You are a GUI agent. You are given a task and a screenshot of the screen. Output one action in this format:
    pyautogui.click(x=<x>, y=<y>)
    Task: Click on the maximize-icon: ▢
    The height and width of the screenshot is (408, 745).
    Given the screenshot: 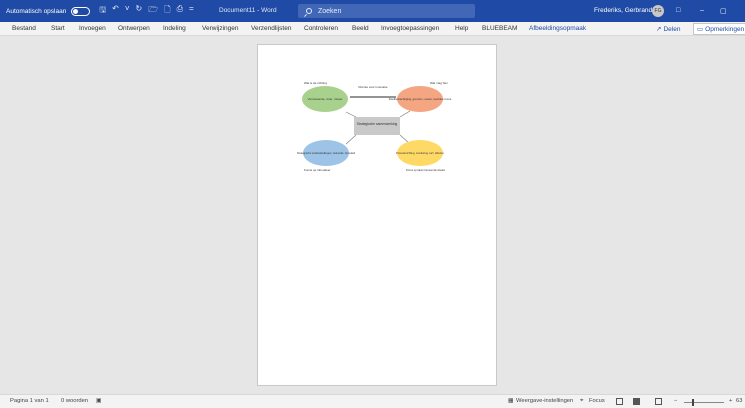 What is the action you would take?
    pyautogui.click(x=723, y=11)
    